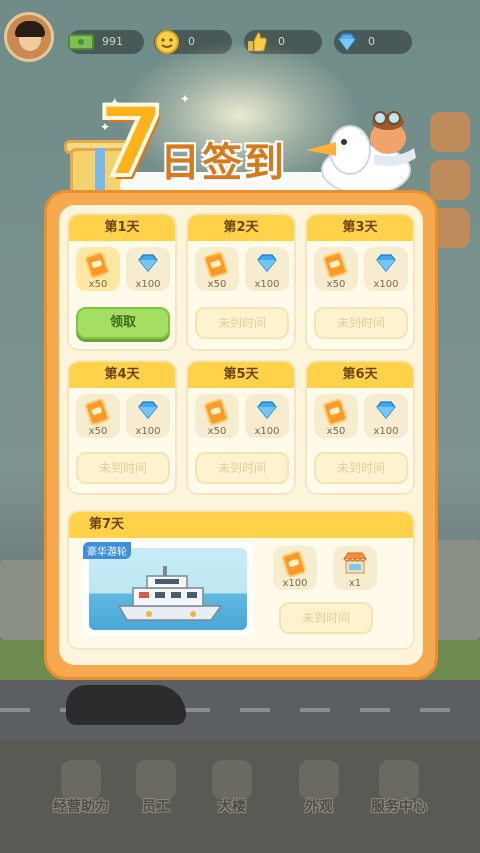 The width and height of the screenshot is (480, 853). I want to click on avatar, so click(29, 37).